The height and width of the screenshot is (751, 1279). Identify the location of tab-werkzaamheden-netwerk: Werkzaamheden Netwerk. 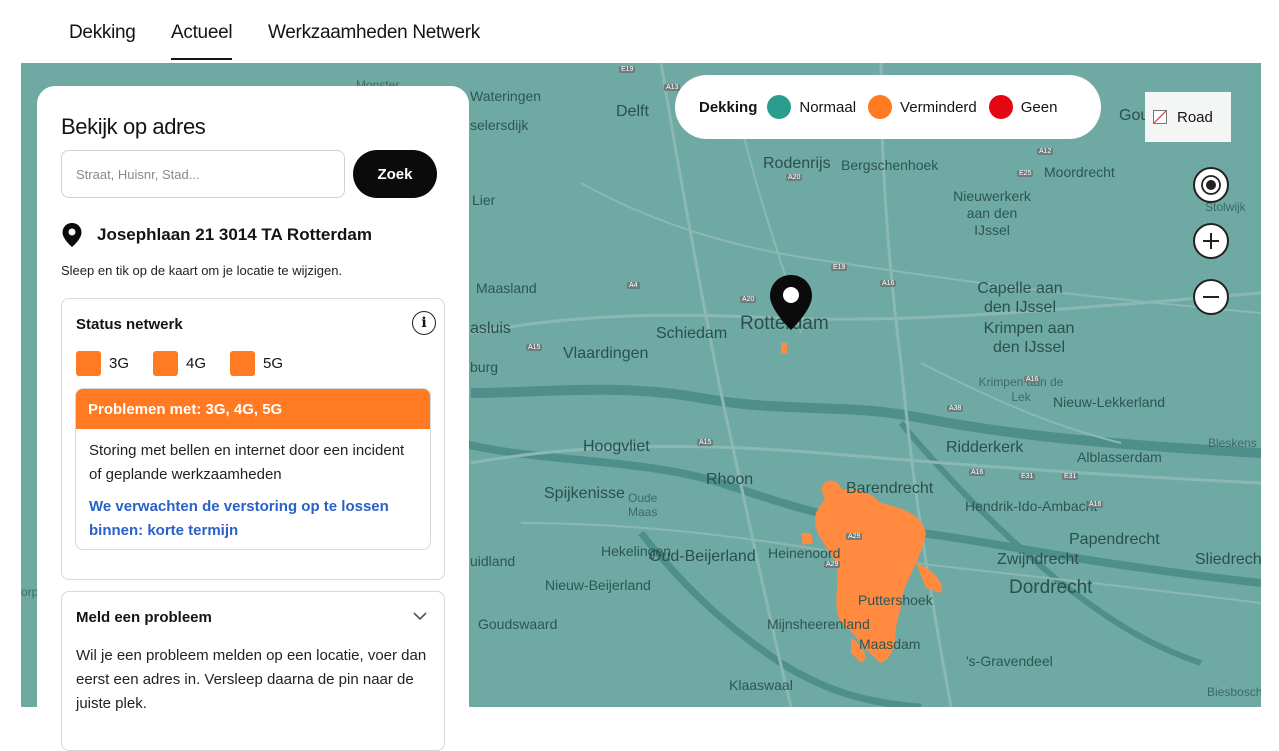
(374, 33).